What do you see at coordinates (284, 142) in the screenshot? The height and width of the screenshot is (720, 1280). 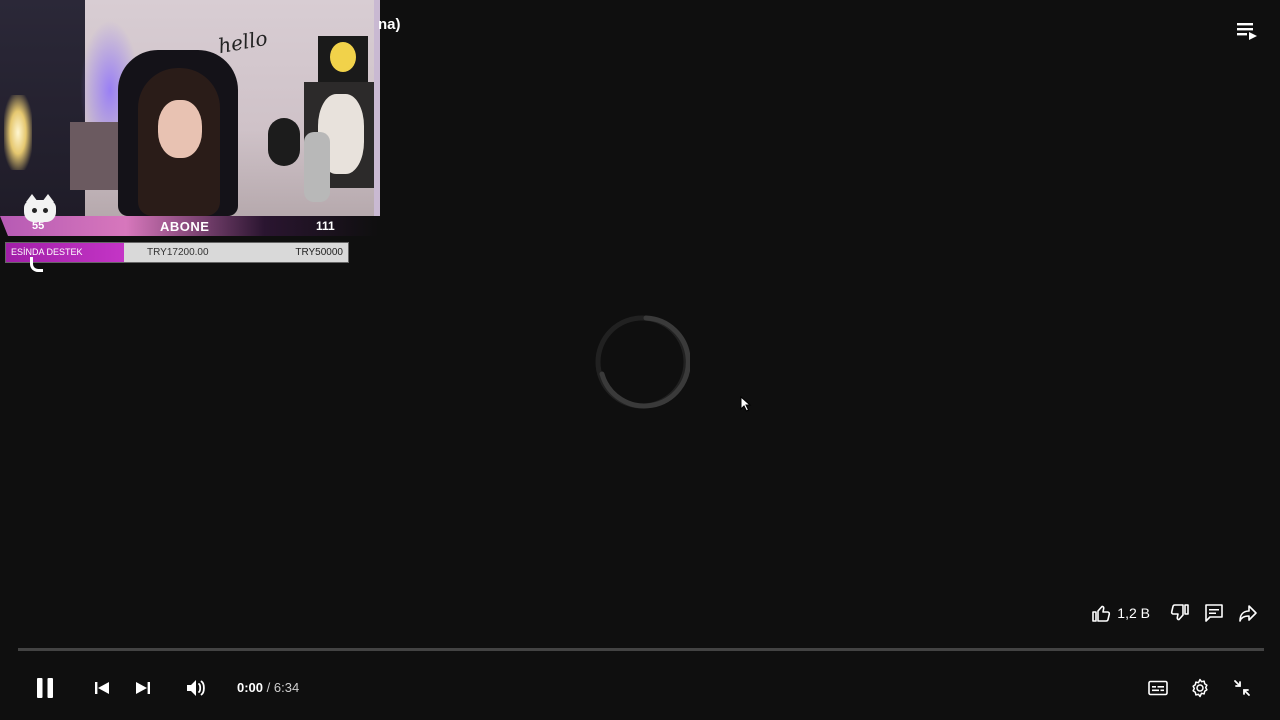 I see `cam-microphone` at bounding box center [284, 142].